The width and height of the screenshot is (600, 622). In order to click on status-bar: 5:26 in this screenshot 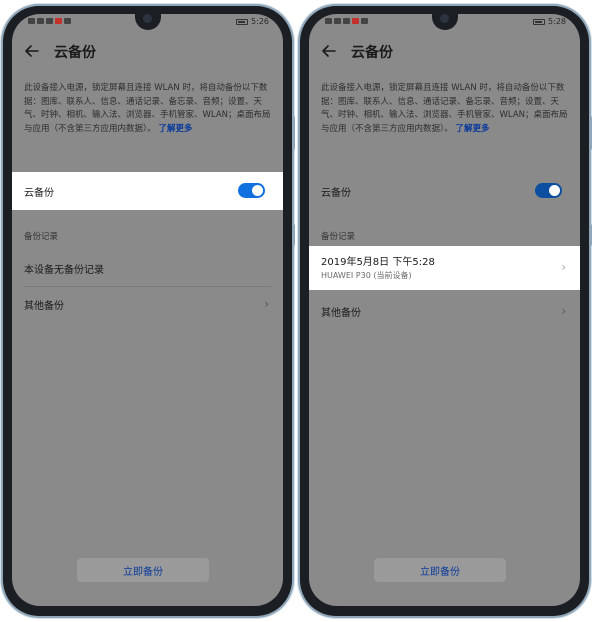, I will do `click(147, 22)`.